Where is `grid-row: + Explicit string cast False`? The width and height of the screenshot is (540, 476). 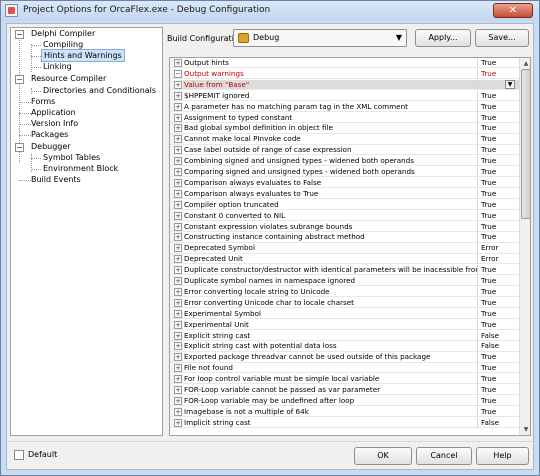
grid-row: + Explicit string cast False is located at coordinates (344, 335).